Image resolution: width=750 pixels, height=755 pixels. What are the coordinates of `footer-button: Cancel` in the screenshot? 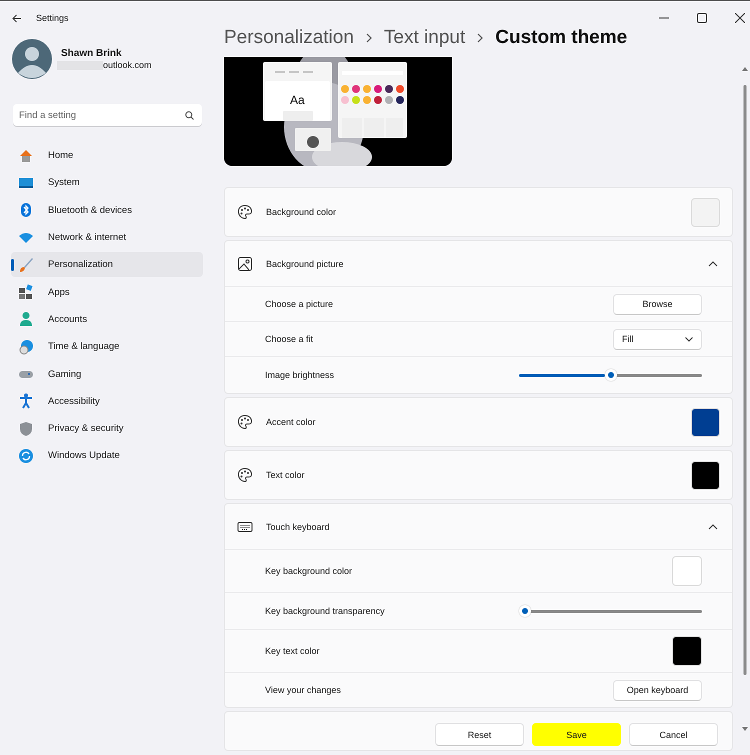 It's located at (673, 734).